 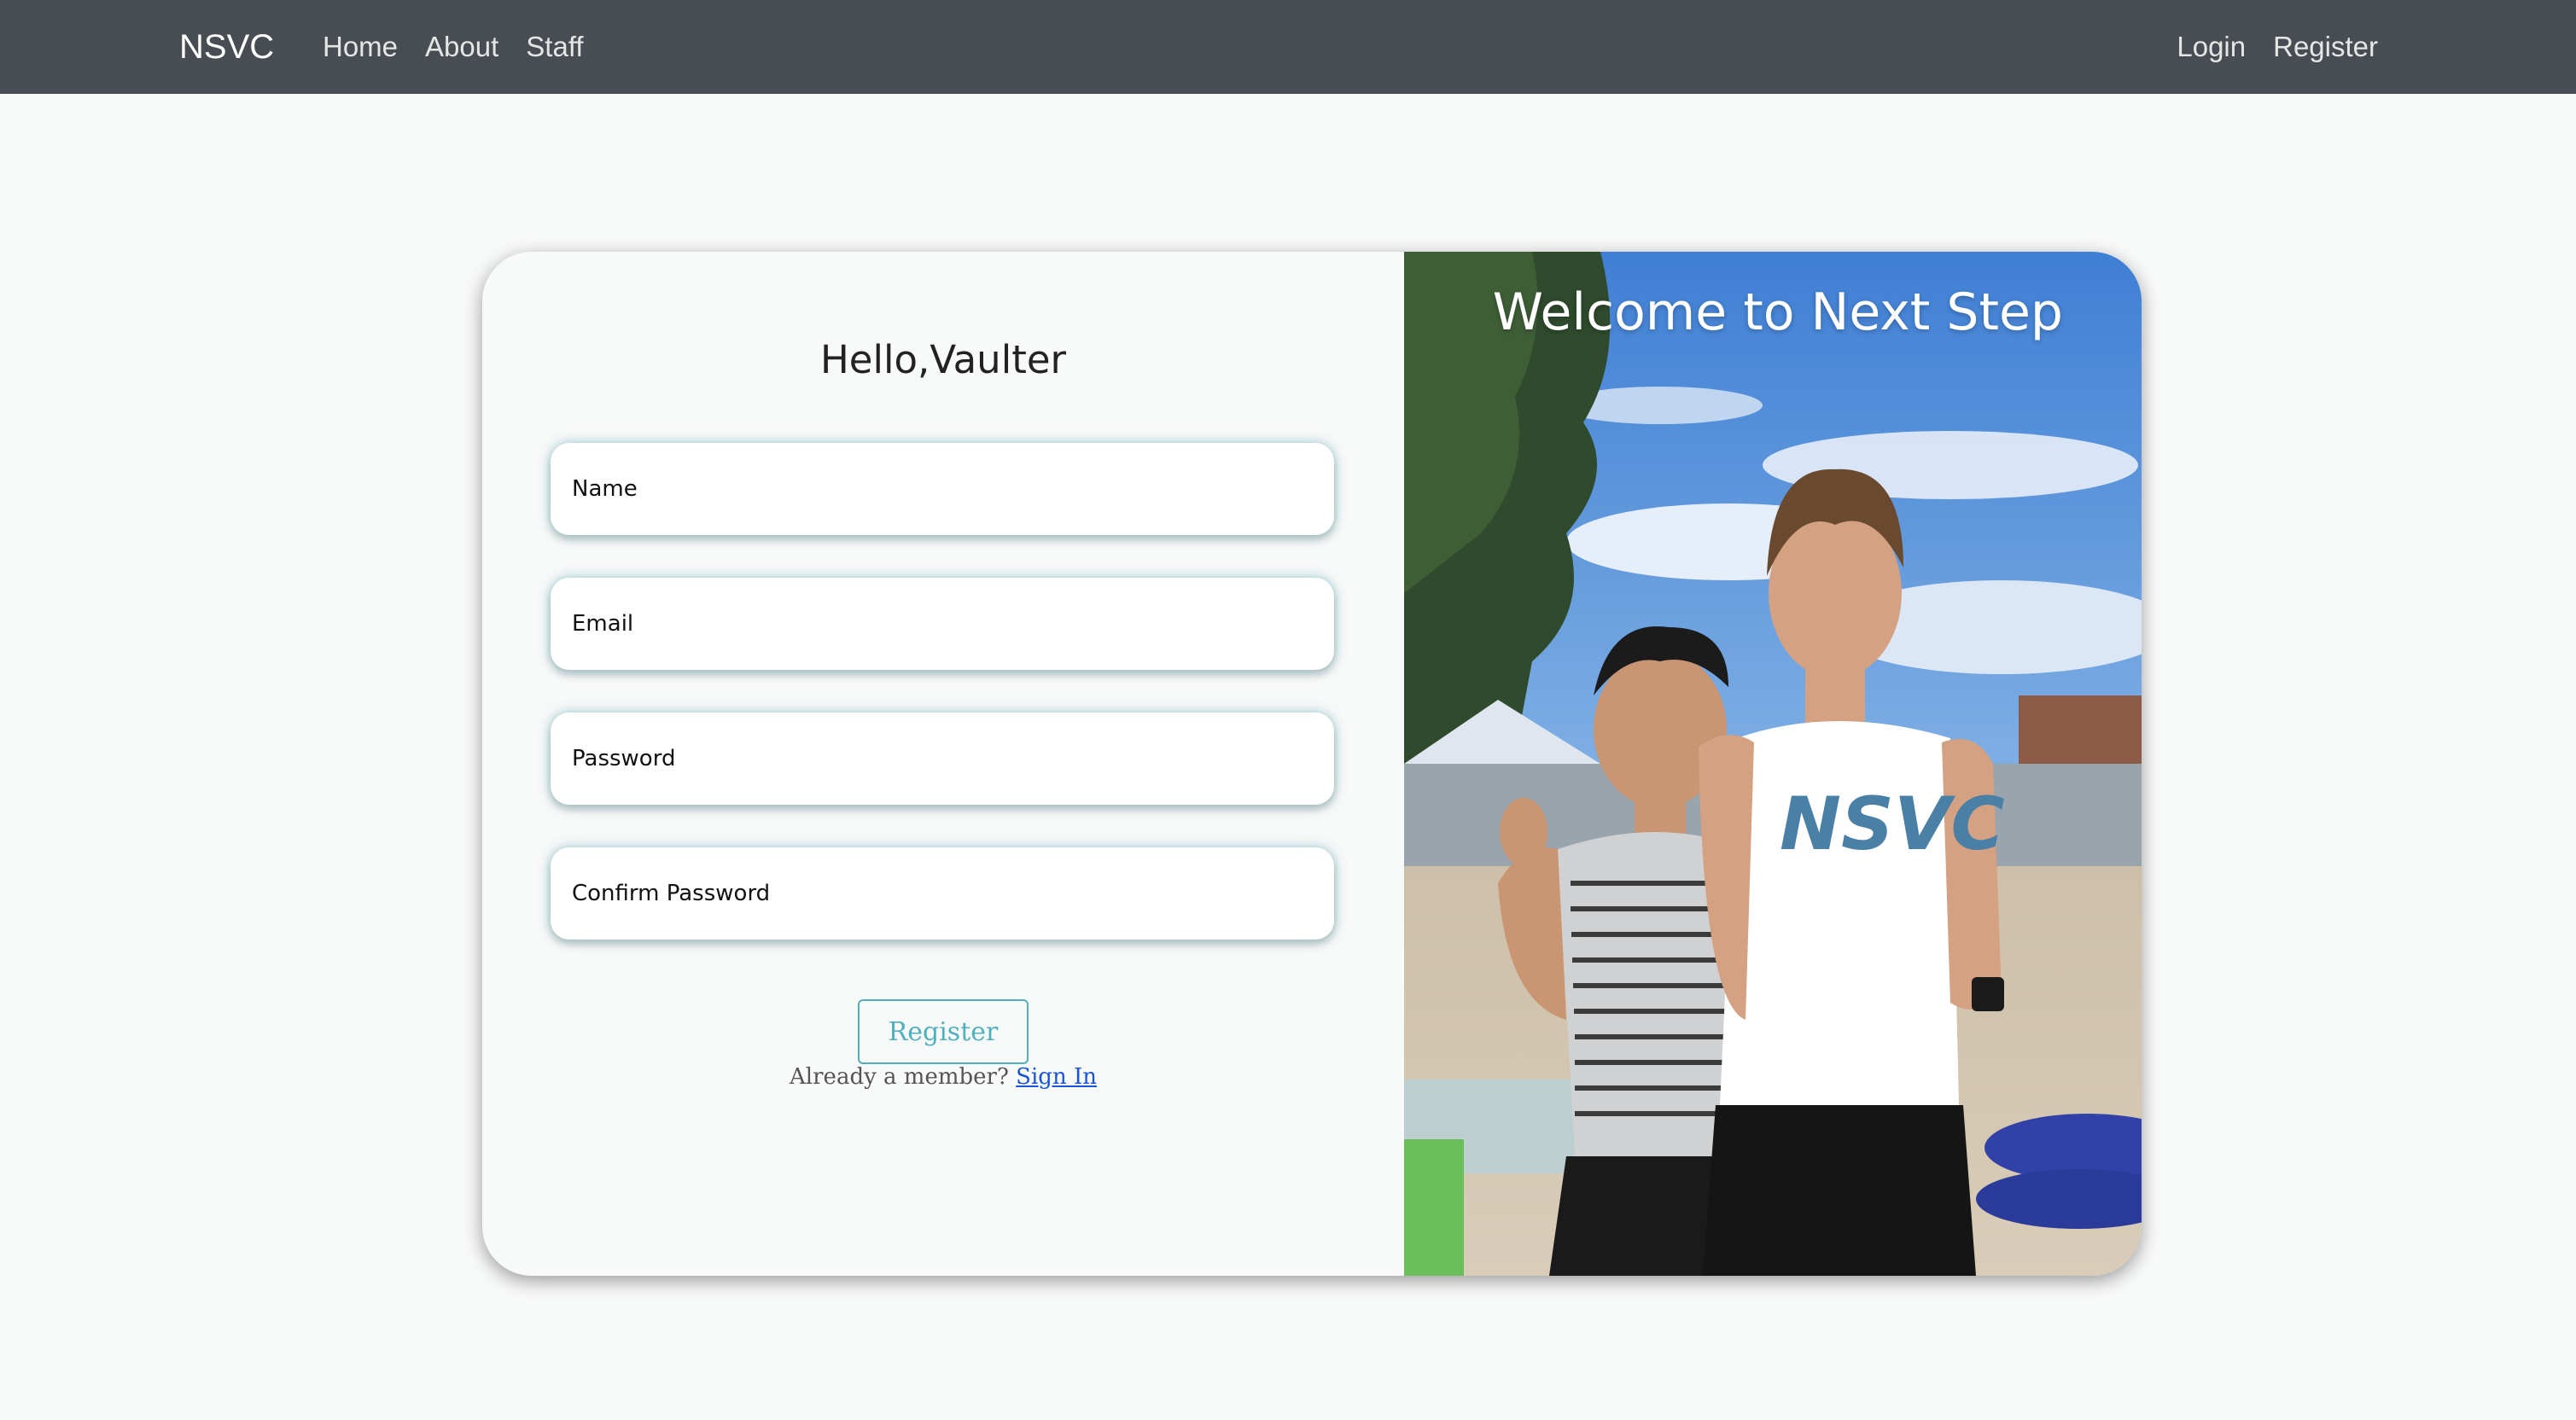 I want to click on password-field, so click(x=942, y=759).